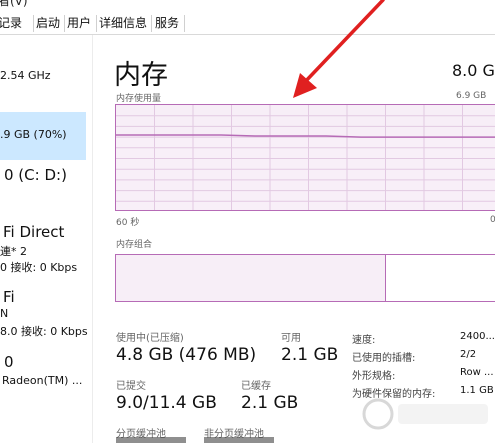 The image size is (495, 443). What do you see at coordinates (425, 414) in the screenshot?
I see `watermark-logo` at bounding box center [425, 414].